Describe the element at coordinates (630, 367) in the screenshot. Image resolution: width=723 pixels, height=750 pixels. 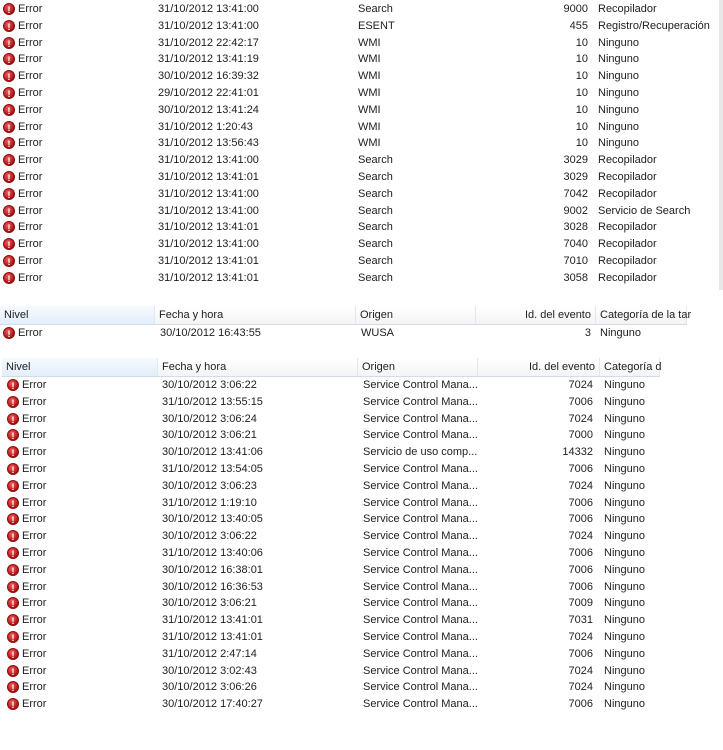
I see `column-header-task-category: Categoría d` at that location.